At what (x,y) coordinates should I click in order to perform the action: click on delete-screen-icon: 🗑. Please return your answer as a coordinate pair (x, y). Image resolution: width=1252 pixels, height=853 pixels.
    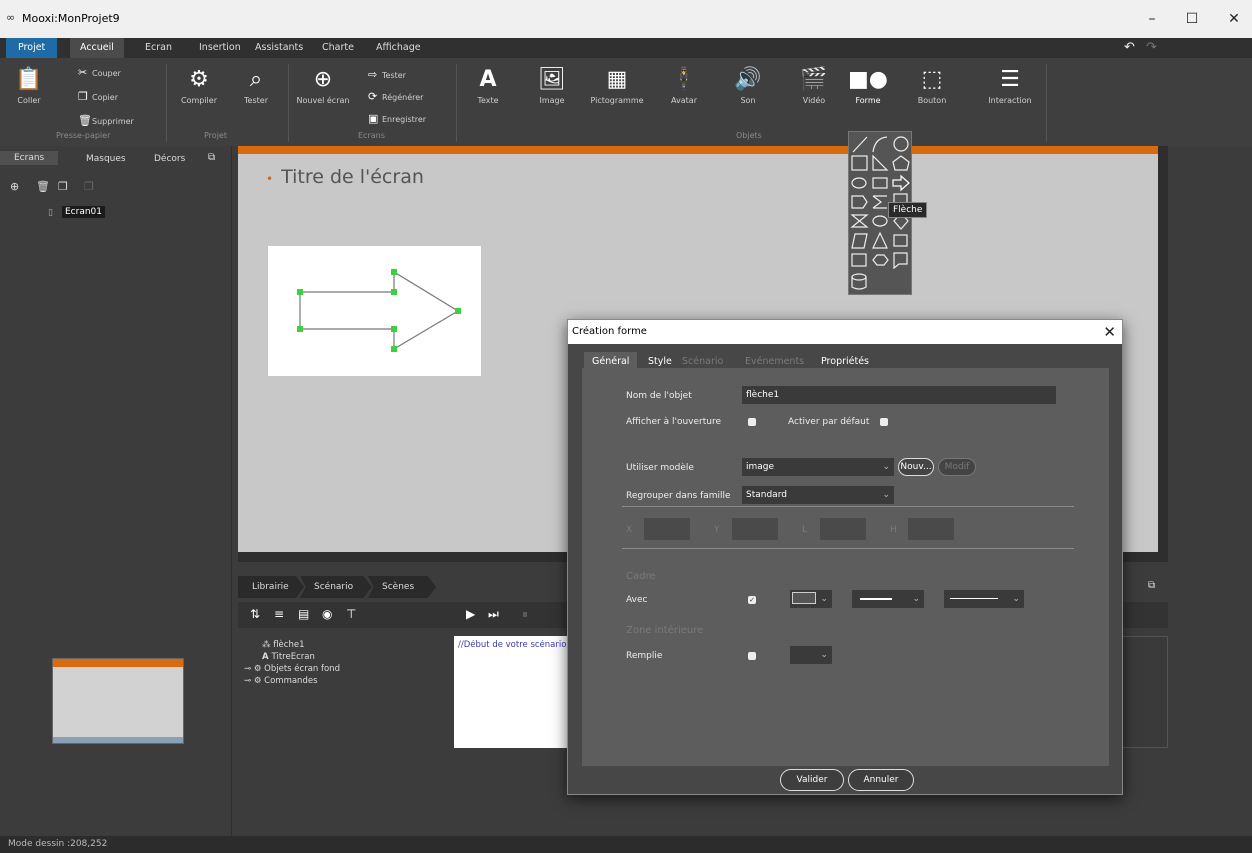
    Looking at the image, I should click on (43, 186).